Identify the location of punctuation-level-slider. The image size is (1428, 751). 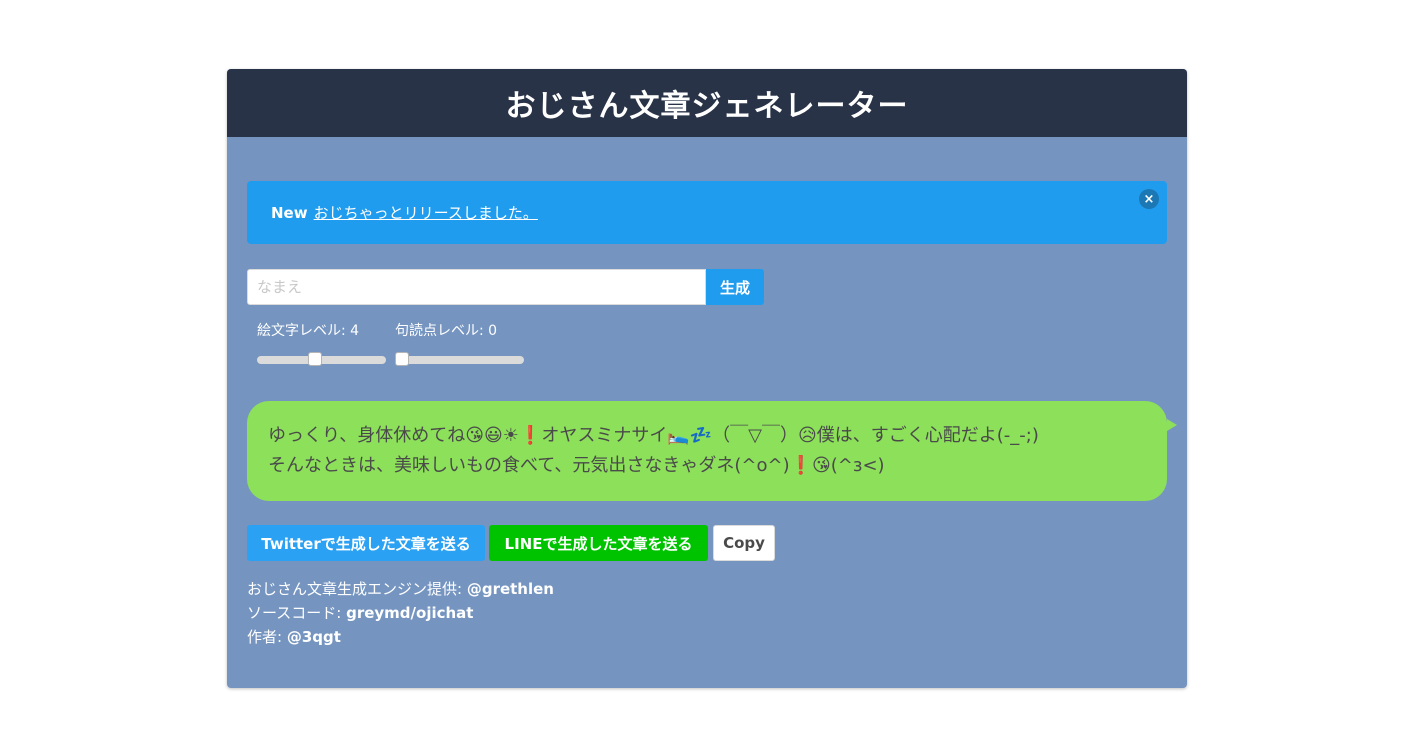
(459, 359).